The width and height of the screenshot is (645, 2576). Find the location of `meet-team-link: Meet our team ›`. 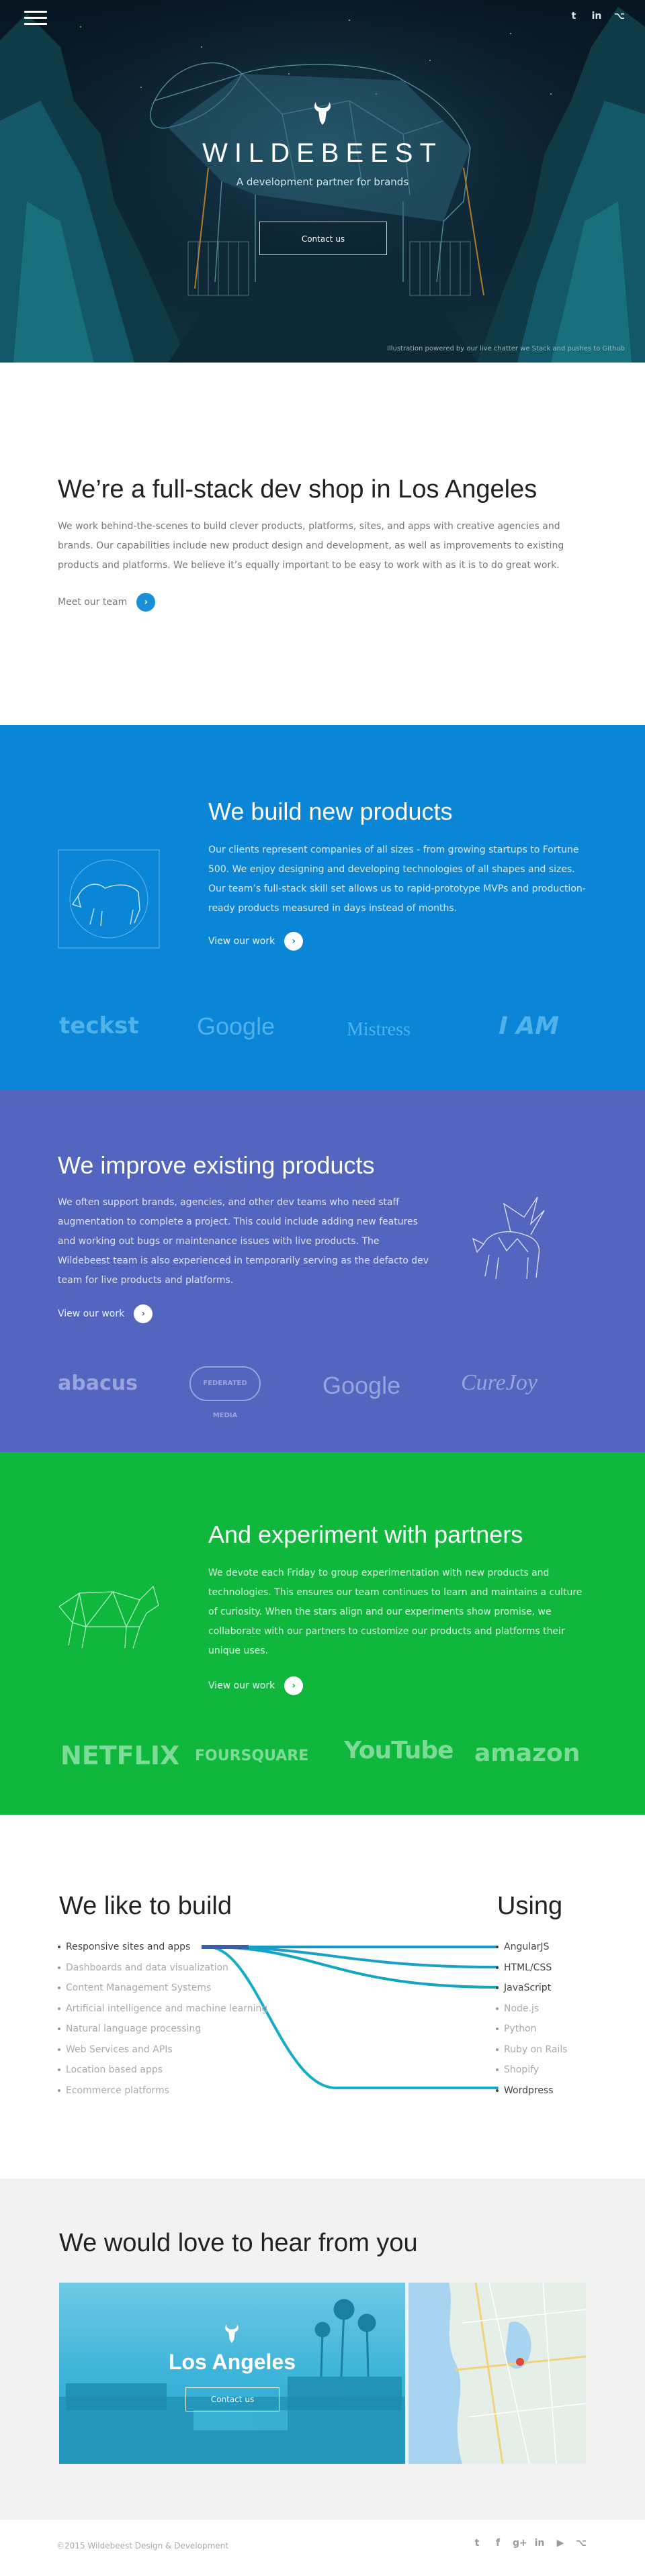

meet-team-link: Meet our team › is located at coordinates (107, 602).